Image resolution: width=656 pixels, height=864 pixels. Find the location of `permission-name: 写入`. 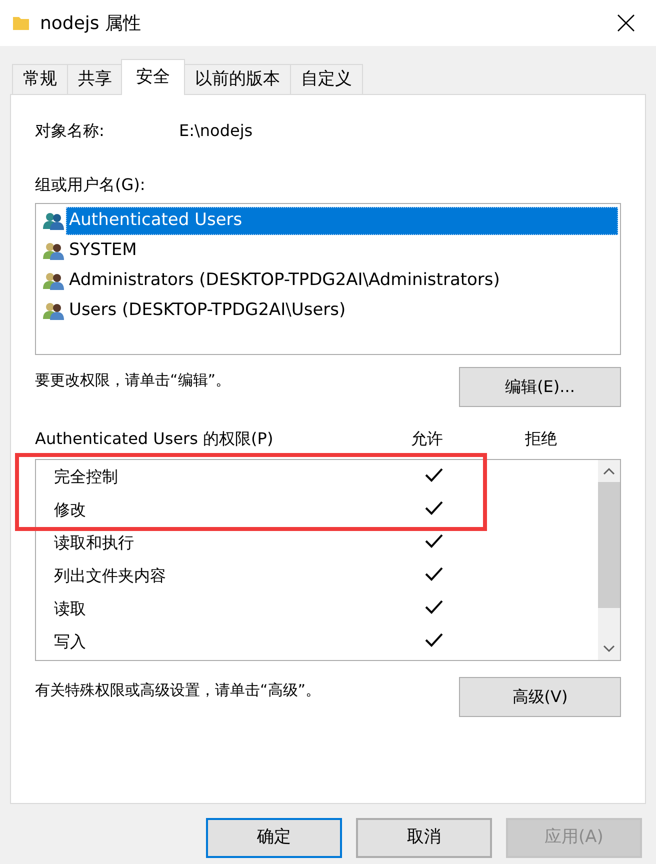

permission-name: 写入 is located at coordinates (70, 641).